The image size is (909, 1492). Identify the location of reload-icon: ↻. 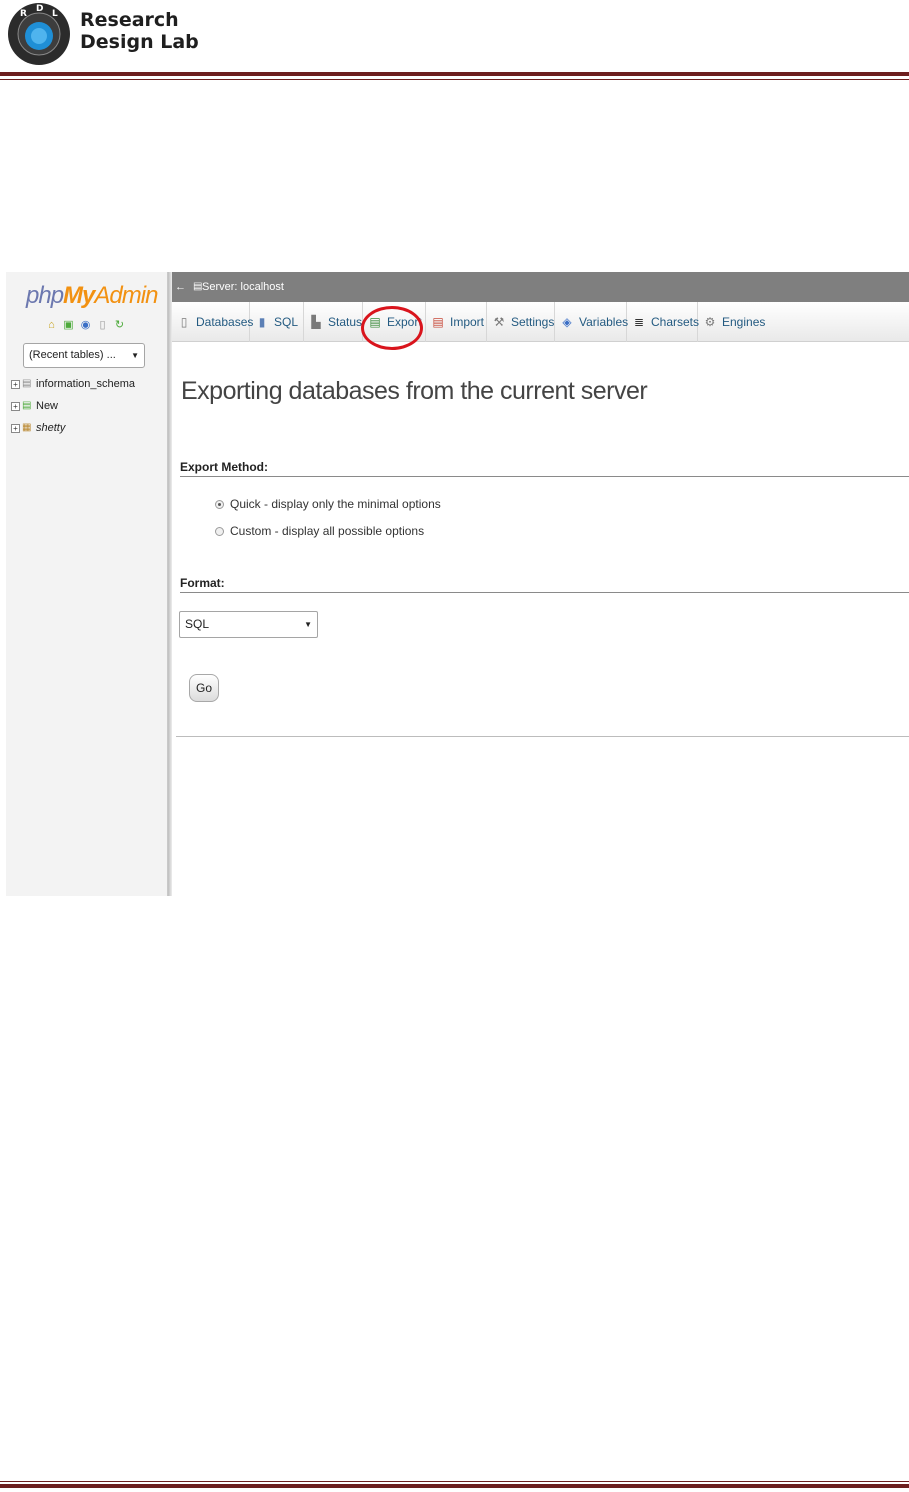
(119, 325).